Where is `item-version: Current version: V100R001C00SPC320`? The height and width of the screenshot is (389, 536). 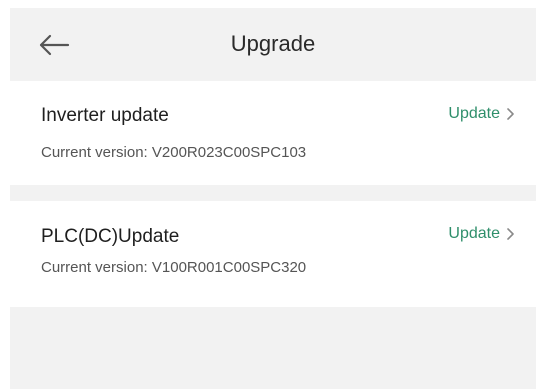 item-version: Current version: V100R001C00SPC320 is located at coordinates (174, 267).